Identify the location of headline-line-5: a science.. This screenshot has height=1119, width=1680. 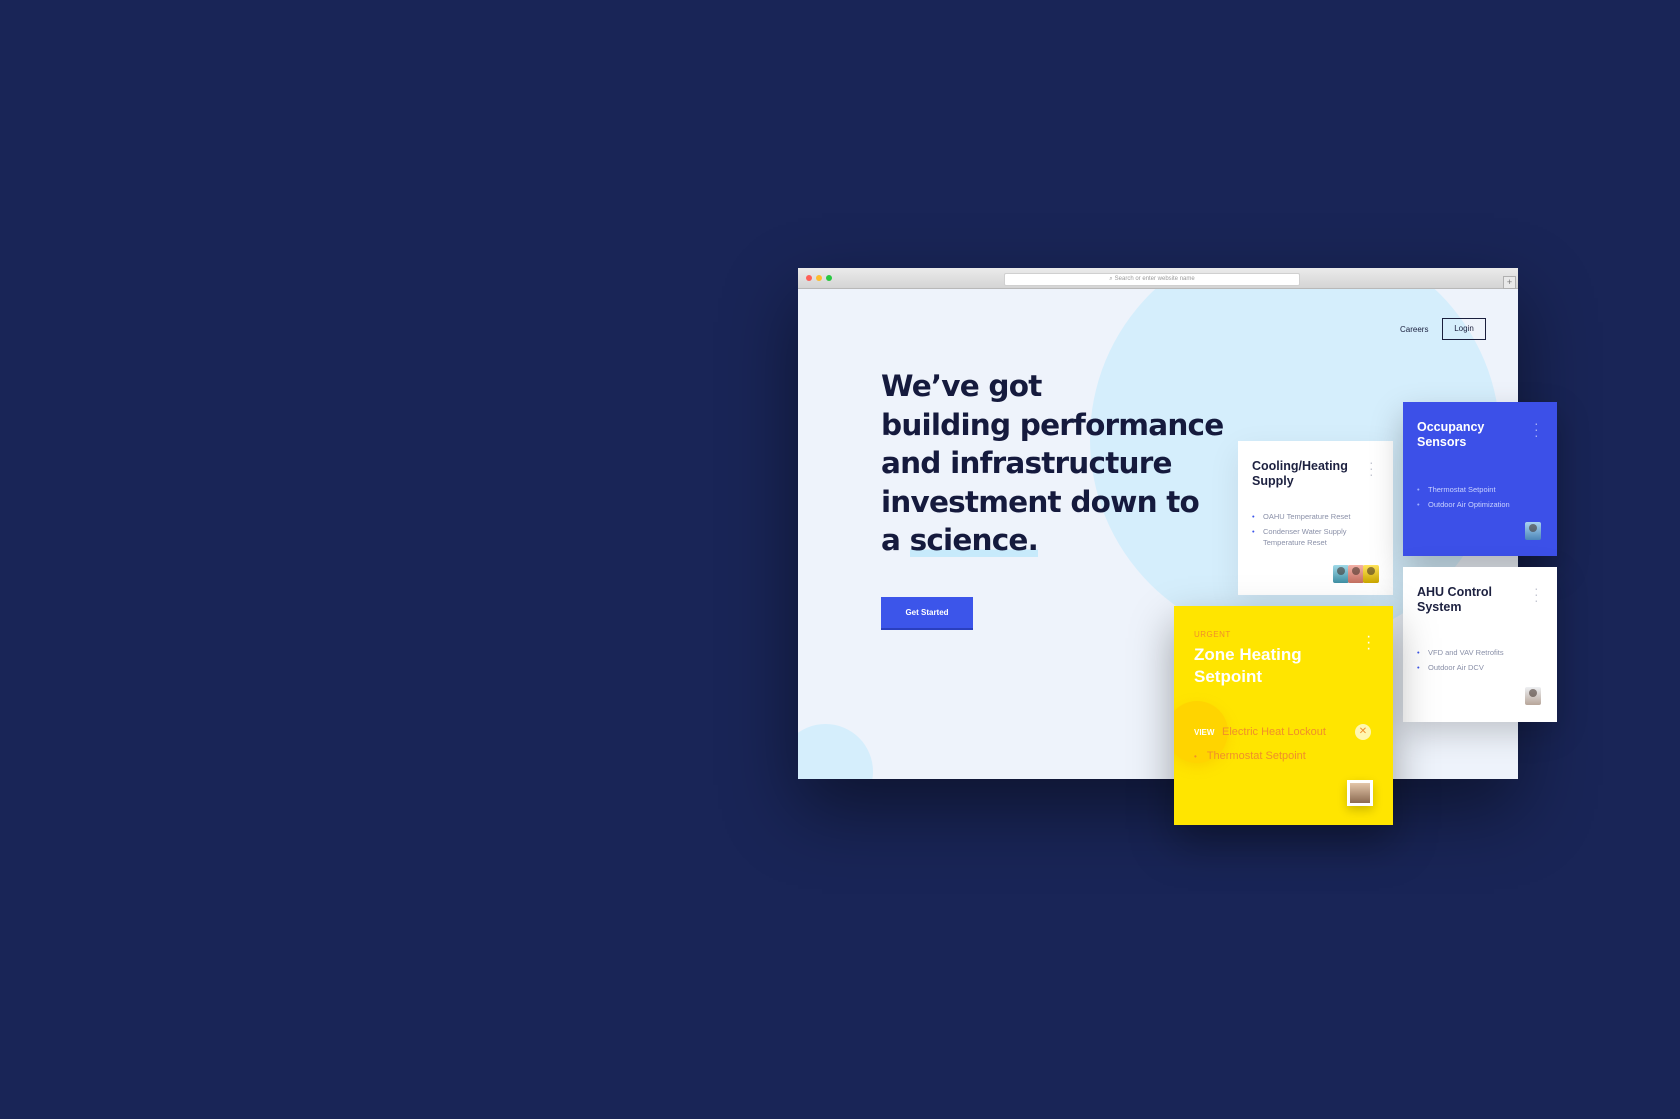
(1061, 540).